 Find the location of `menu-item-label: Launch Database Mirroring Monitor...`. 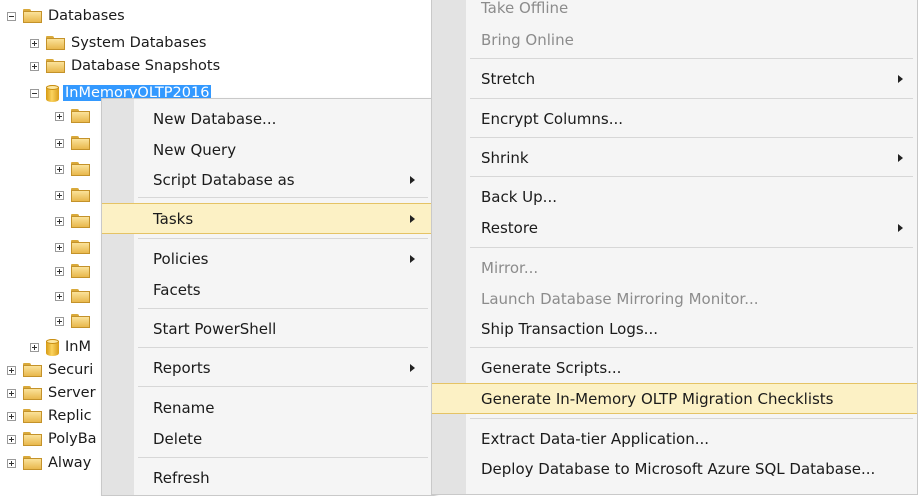

menu-item-label: Launch Database Mirroring Monitor... is located at coordinates (620, 299).